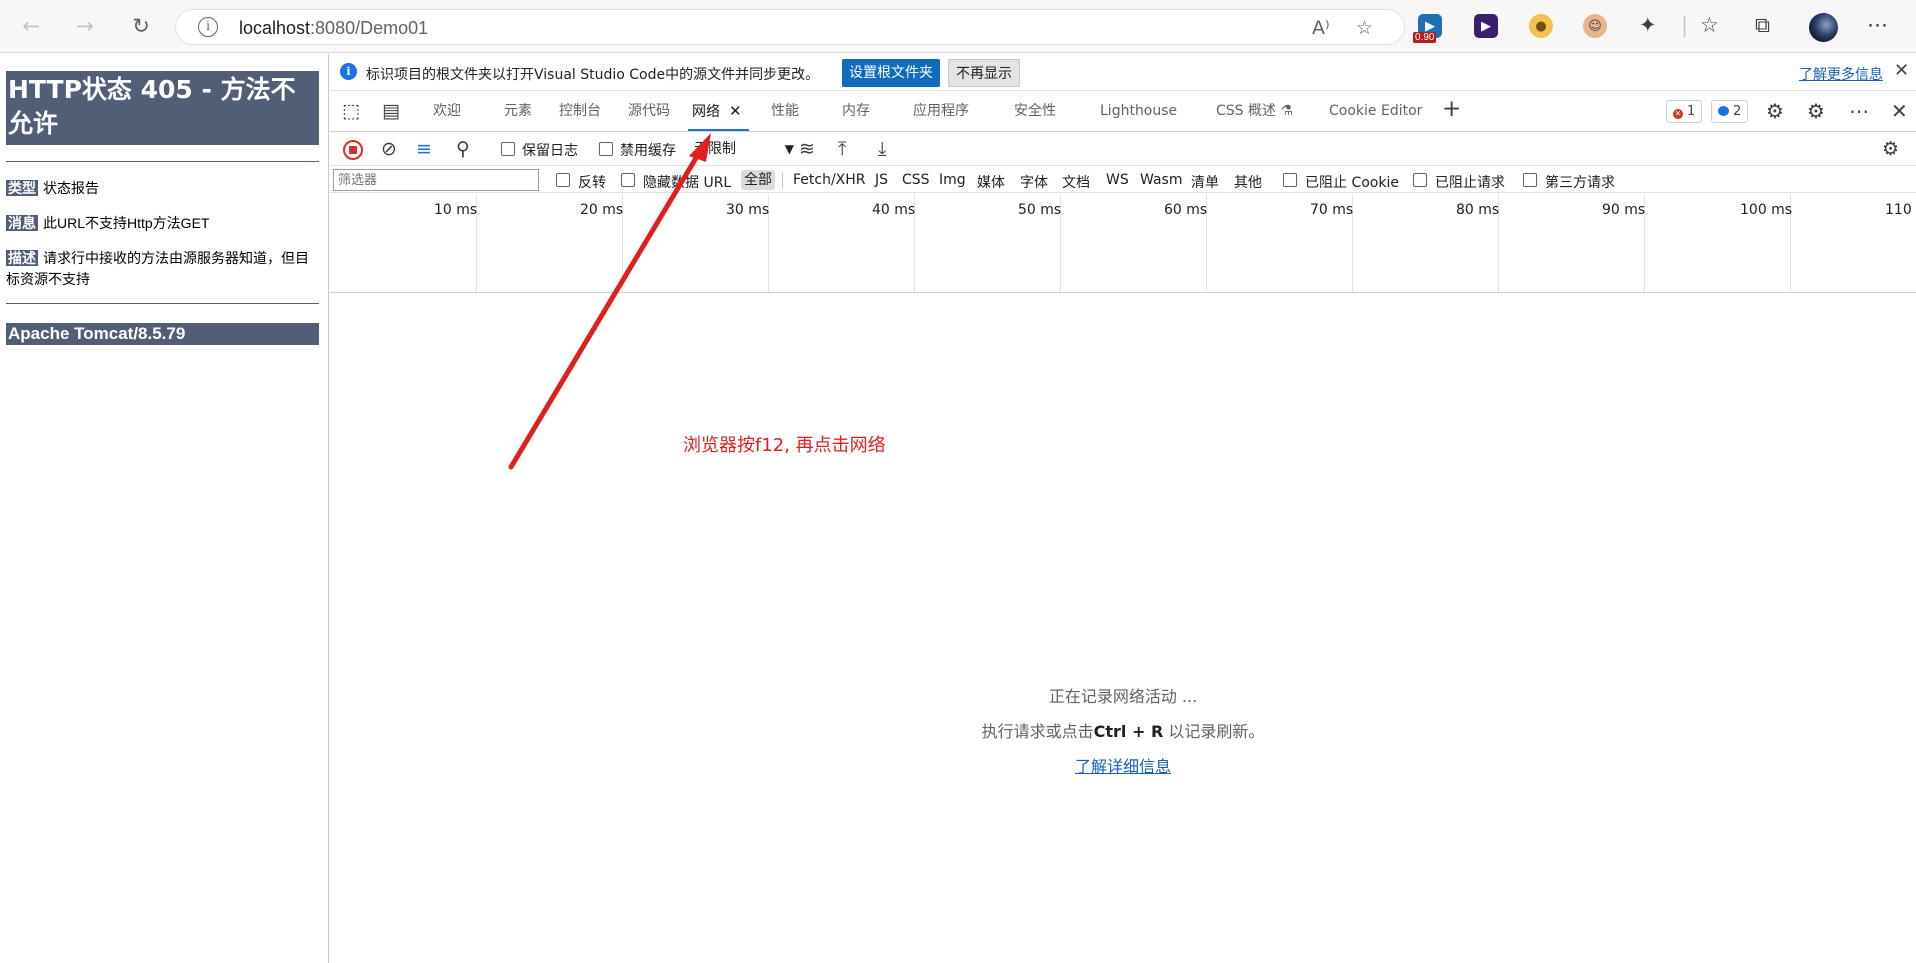 Image resolution: width=1916 pixels, height=963 pixels. Describe the element at coordinates (1890, 149) in the screenshot. I see `network-settings-icon: ⚙` at that location.